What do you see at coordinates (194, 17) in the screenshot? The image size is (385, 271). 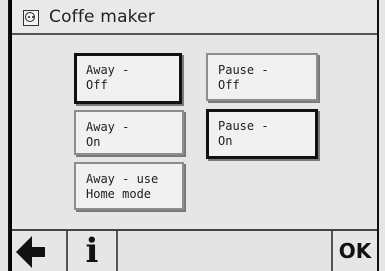 I see `header-bar: Coffe maker` at bounding box center [194, 17].